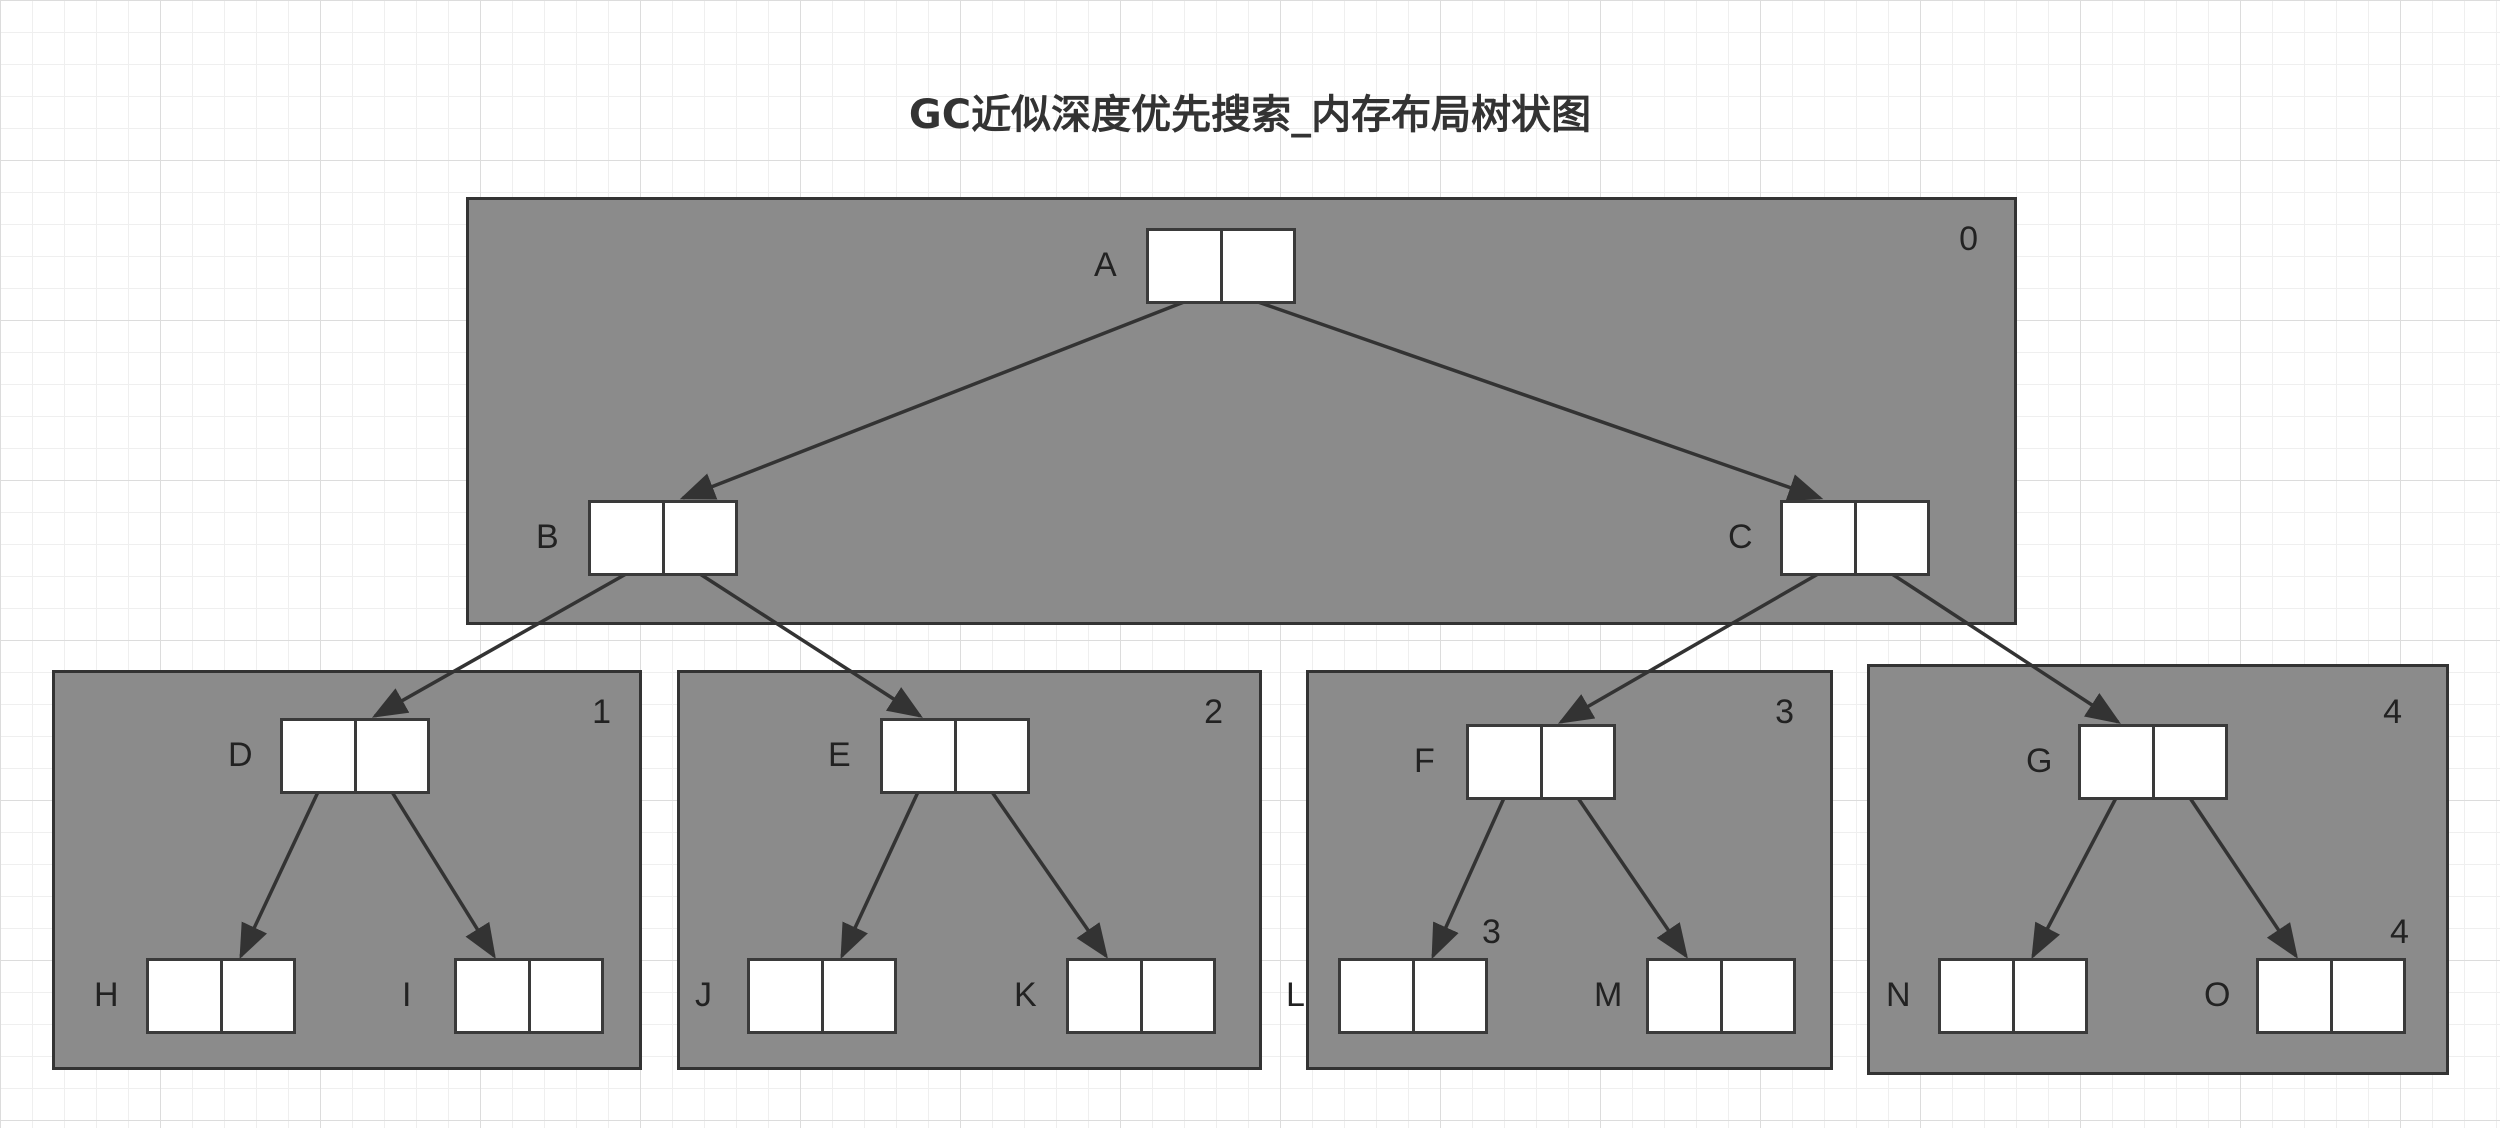 The image size is (2500, 1128). I want to click on edge-b-e, so click(811, 645).